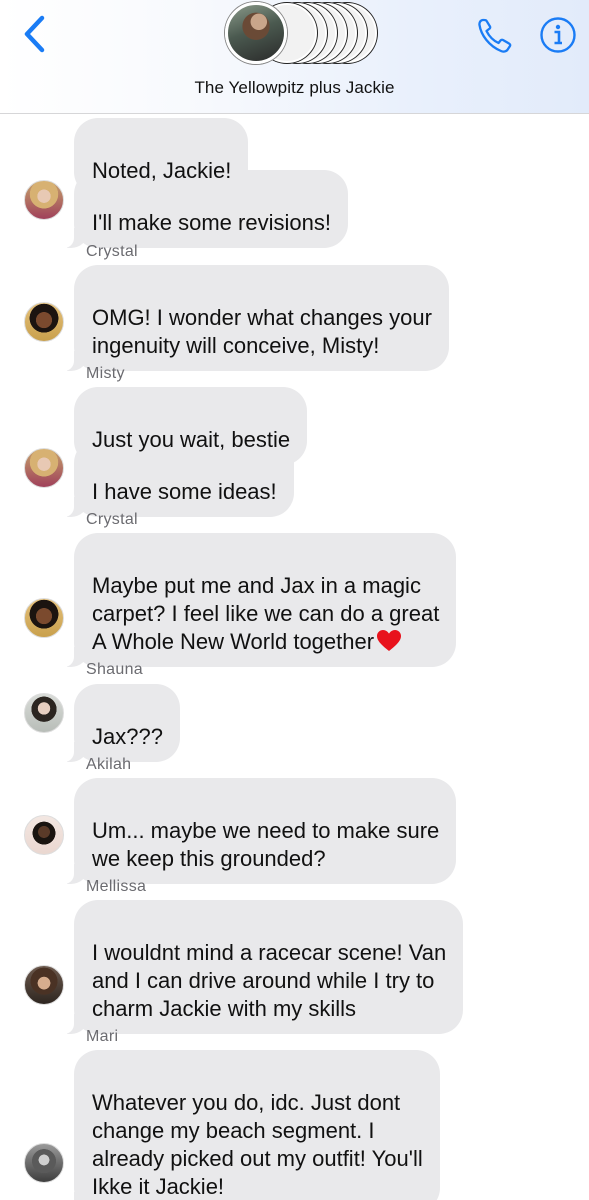  Describe the element at coordinates (301, 33) in the screenshot. I see `group-avatar-stack` at that location.